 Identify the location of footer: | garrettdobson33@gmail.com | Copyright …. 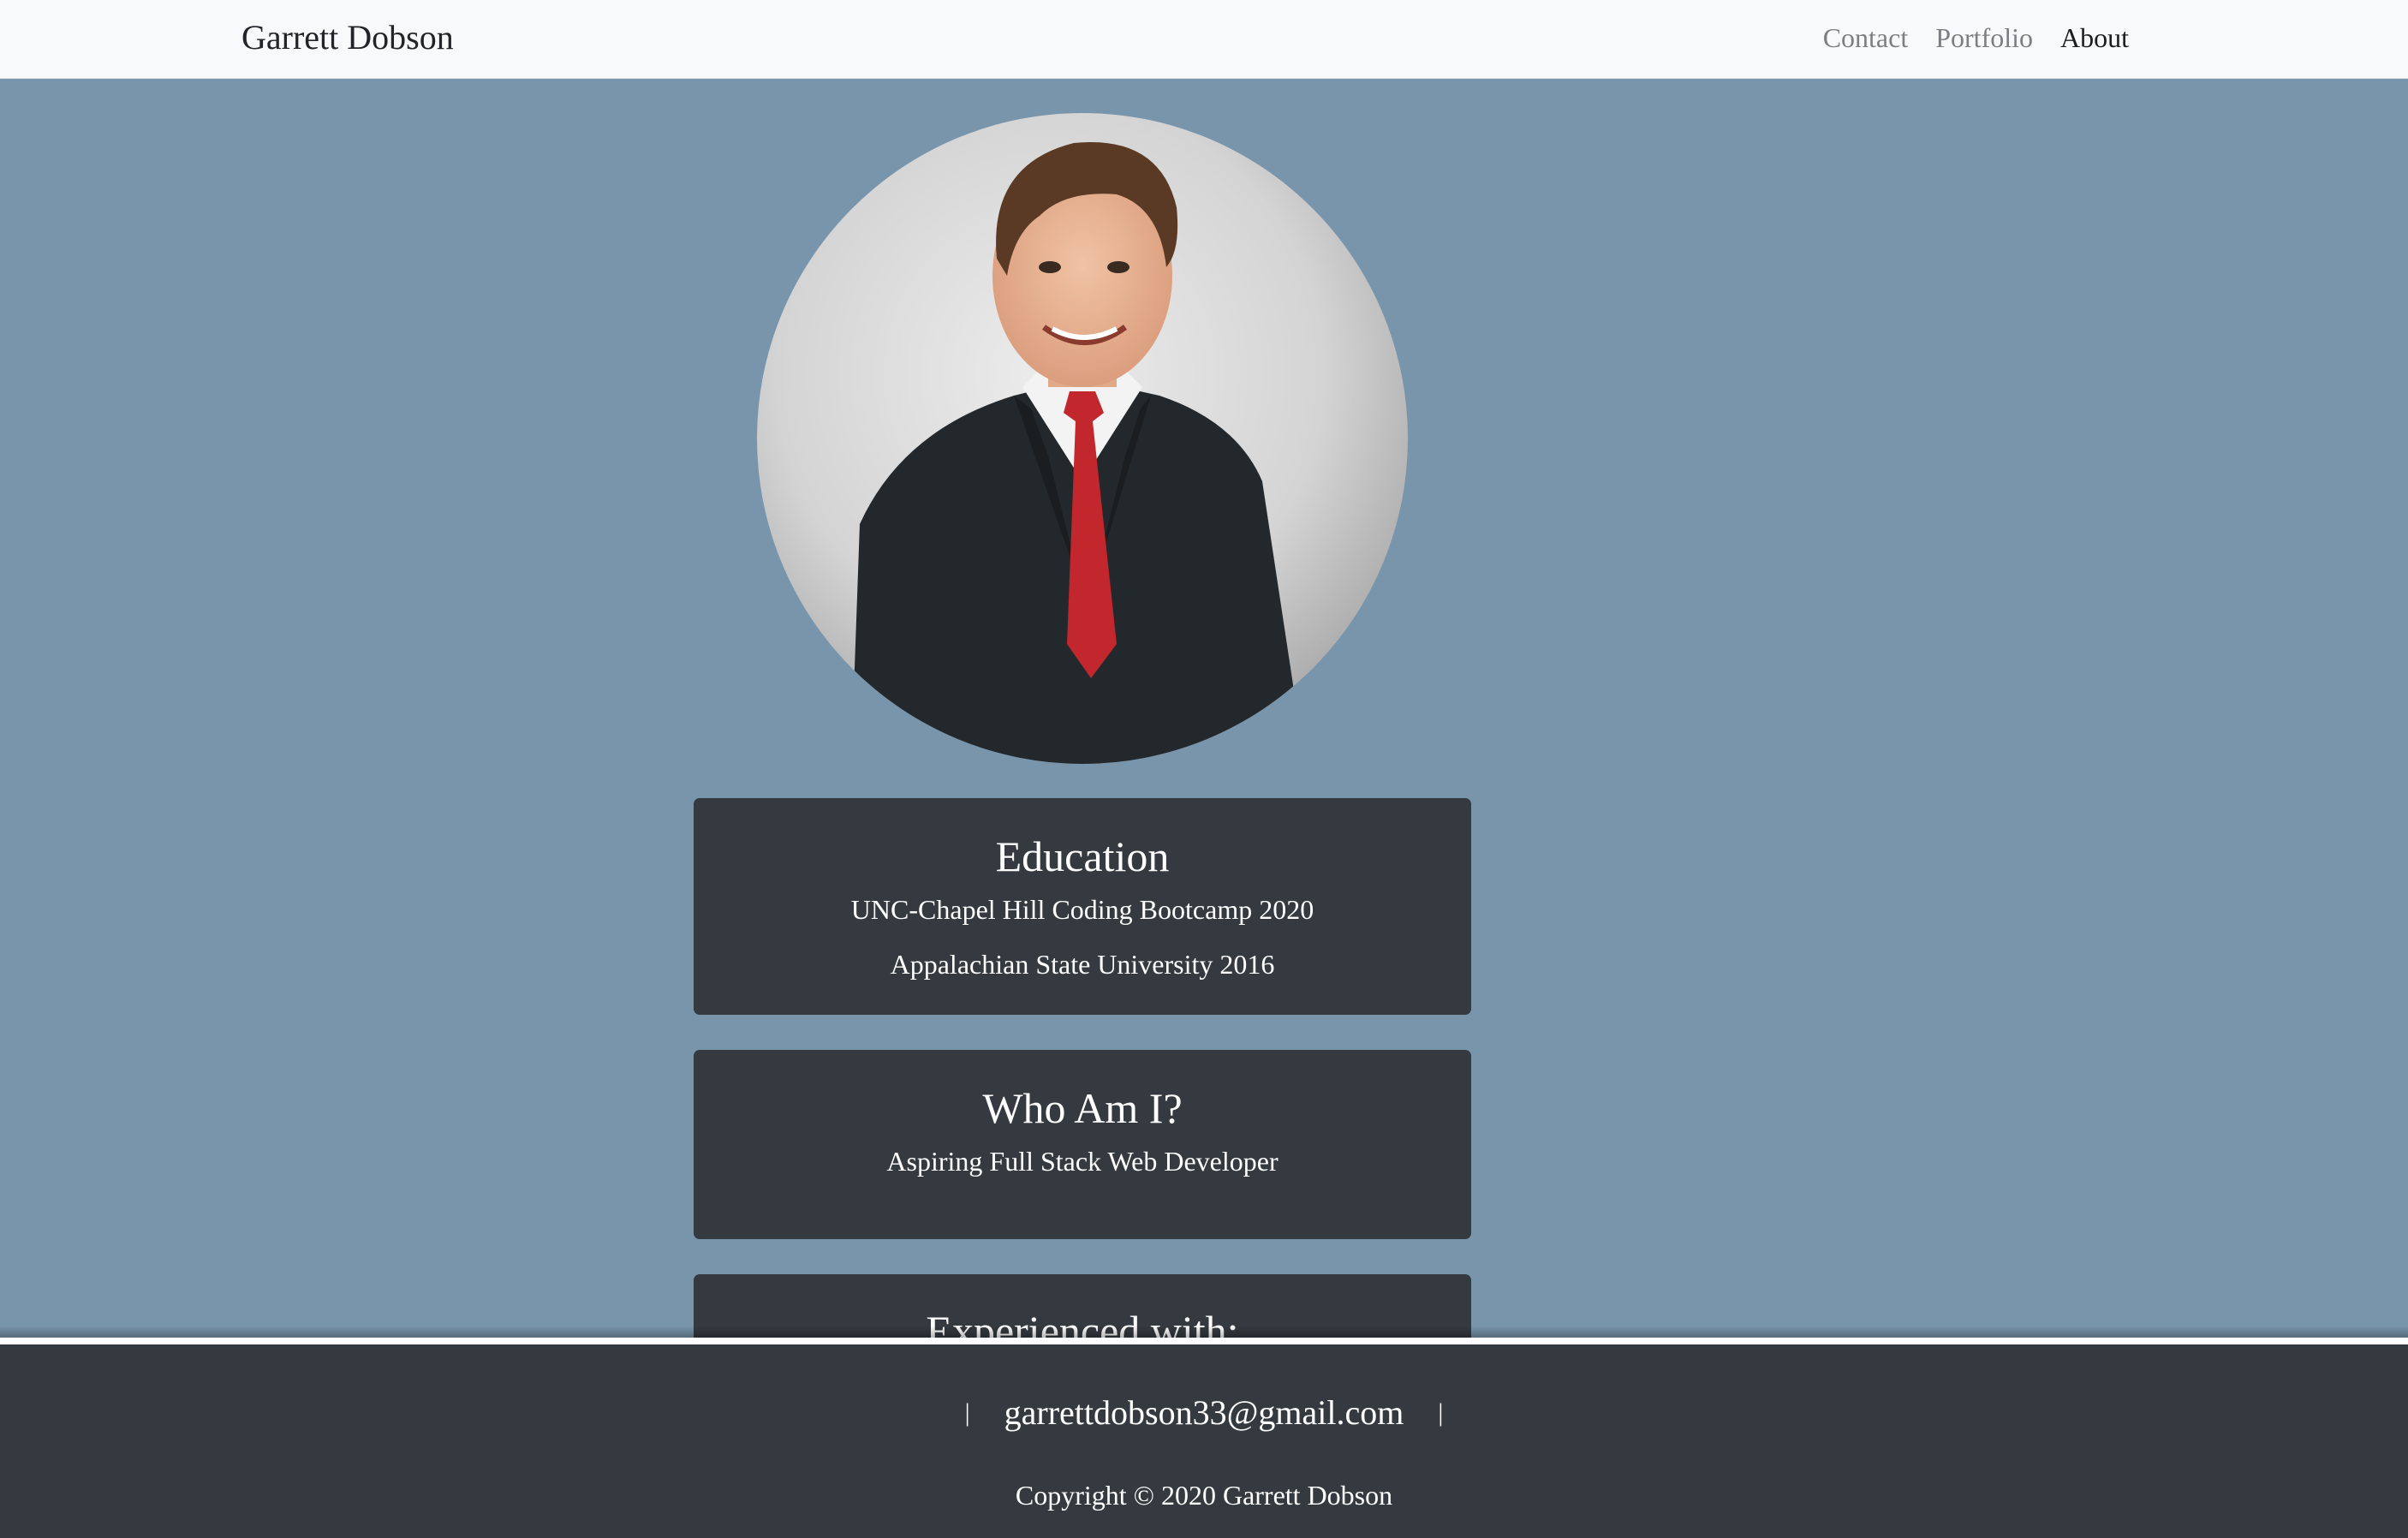
(1204, 1438).